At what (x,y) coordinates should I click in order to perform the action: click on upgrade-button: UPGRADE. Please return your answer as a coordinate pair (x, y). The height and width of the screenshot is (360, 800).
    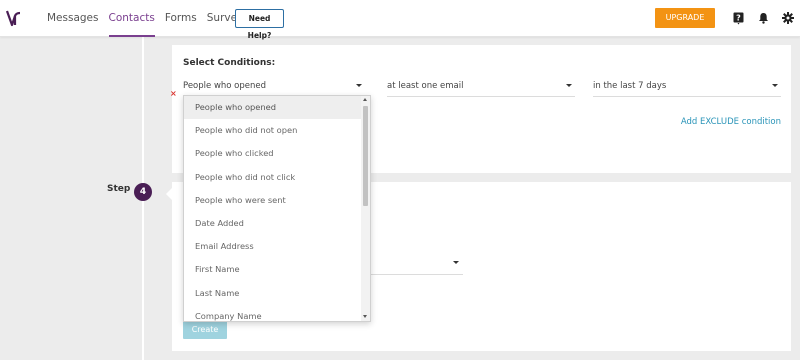
    Looking at the image, I should click on (685, 18).